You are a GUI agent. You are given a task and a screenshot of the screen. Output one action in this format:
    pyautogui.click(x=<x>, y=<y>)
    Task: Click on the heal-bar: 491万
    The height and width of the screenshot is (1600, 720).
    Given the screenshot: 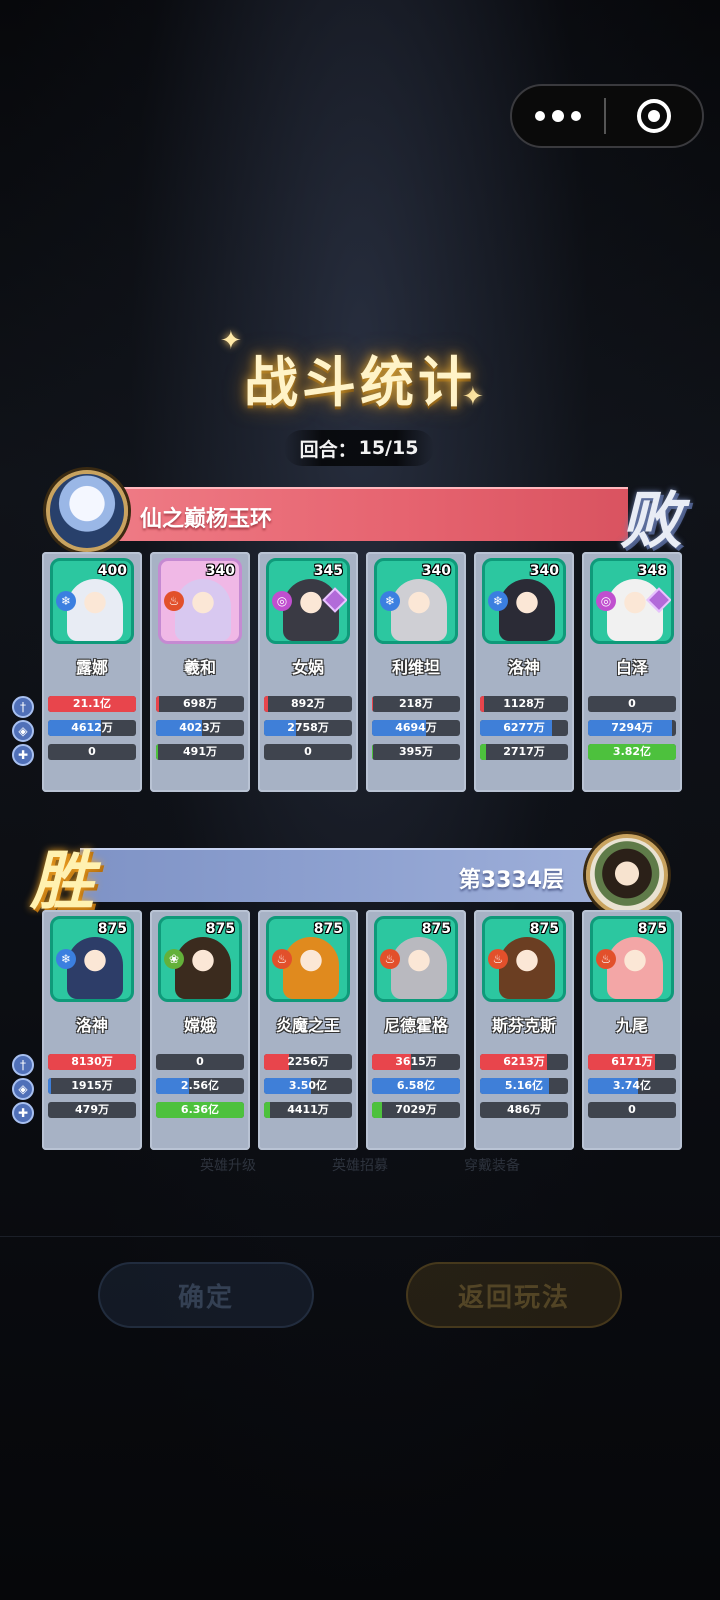 What is the action you would take?
    pyautogui.click(x=200, y=752)
    